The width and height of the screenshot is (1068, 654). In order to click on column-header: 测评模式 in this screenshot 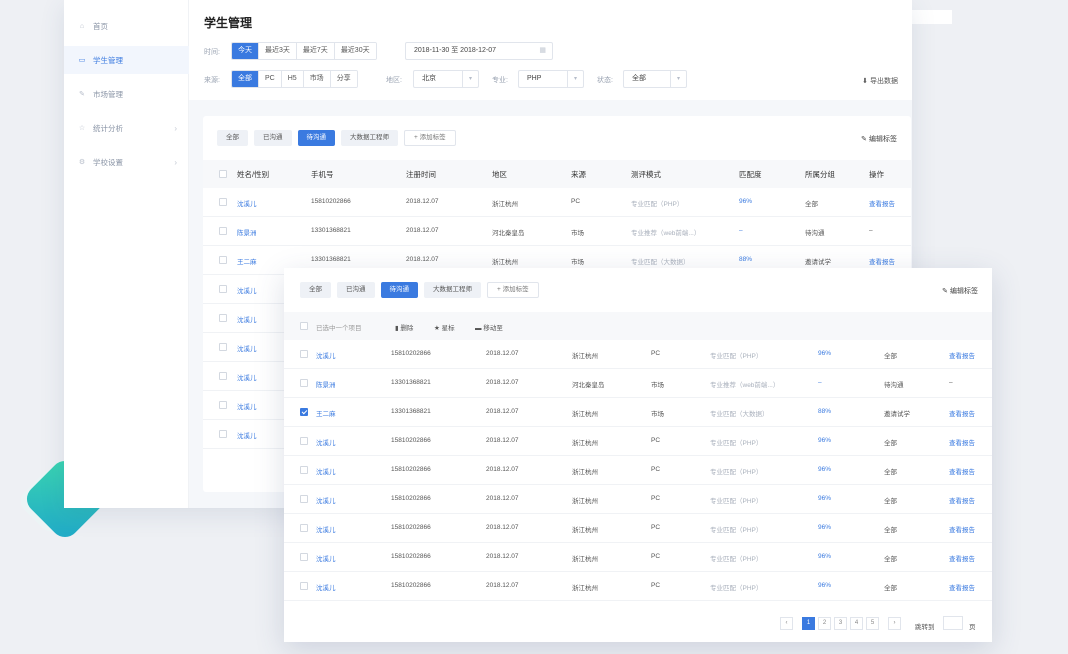, I will do `click(646, 174)`.